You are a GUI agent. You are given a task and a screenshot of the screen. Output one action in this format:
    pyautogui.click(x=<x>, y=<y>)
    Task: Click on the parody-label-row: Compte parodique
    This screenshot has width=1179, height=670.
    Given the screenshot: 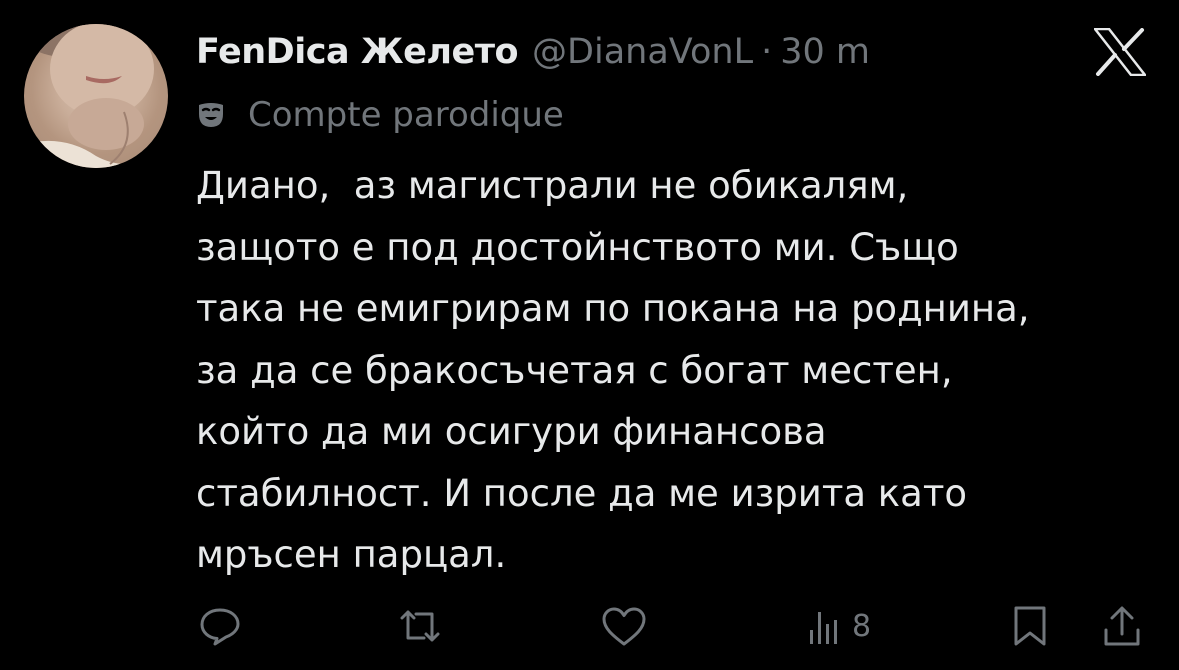 What is the action you would take?
    pyautogui.click(x=380, y=115)
    